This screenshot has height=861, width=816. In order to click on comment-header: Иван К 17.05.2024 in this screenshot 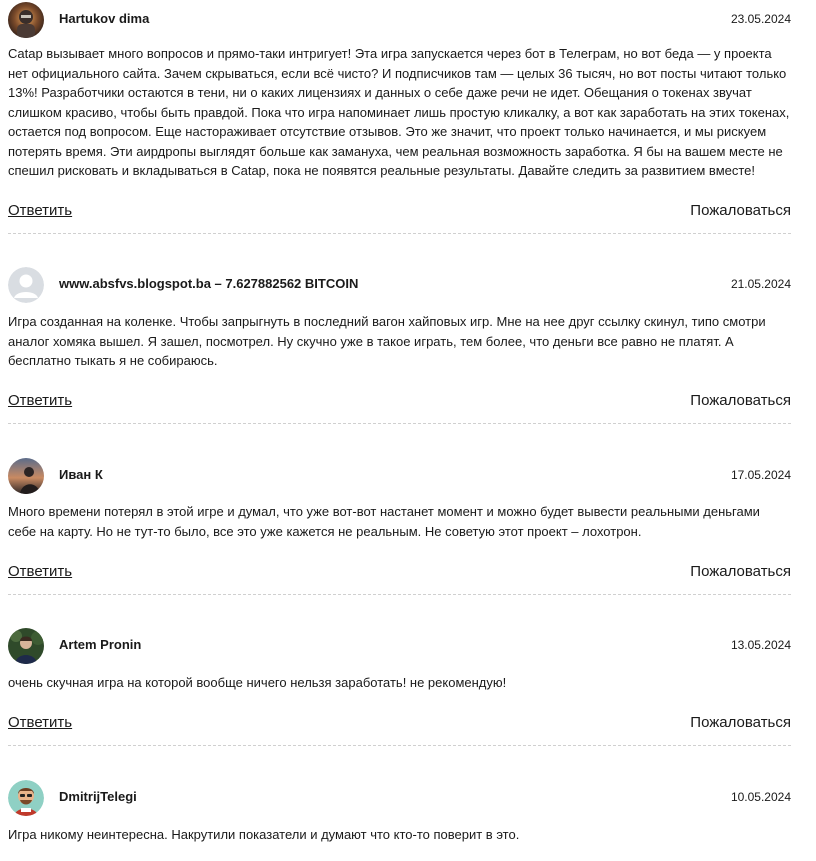, I will do `click(399, 477)`.